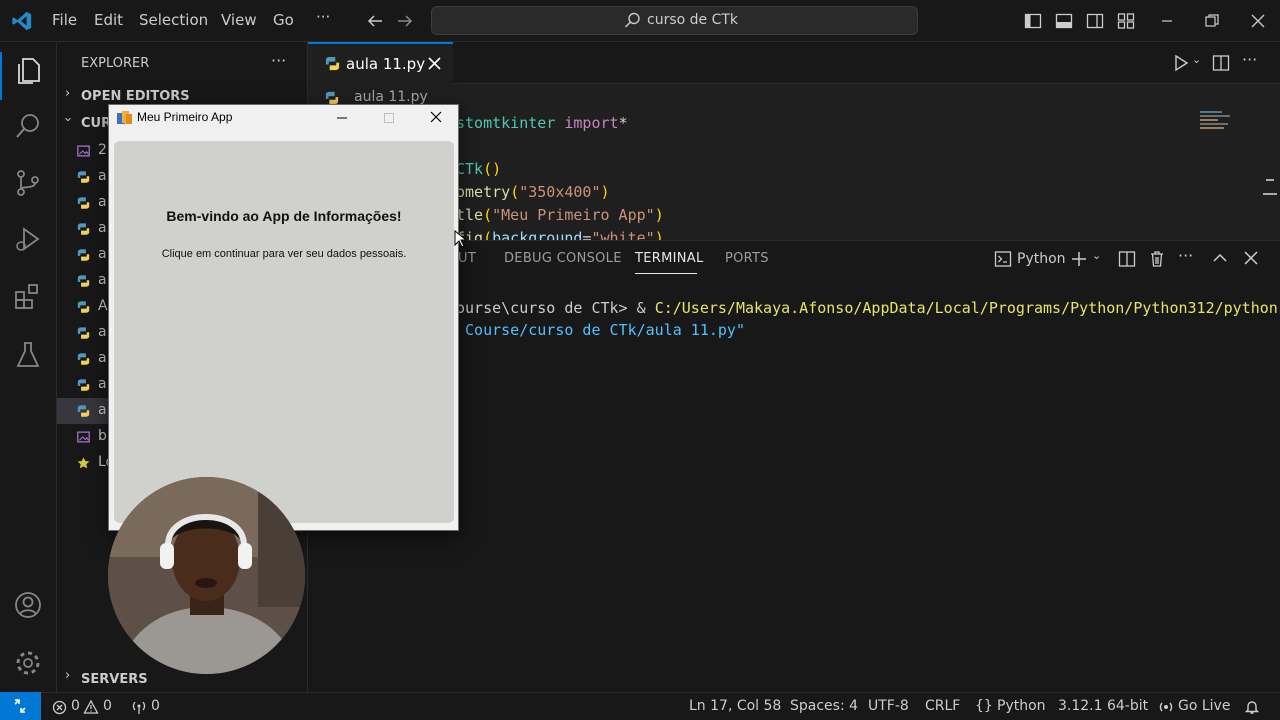  Describe the element at coordinates (28, 239) in the screenshot. I see `run-debug-icon` at that location.